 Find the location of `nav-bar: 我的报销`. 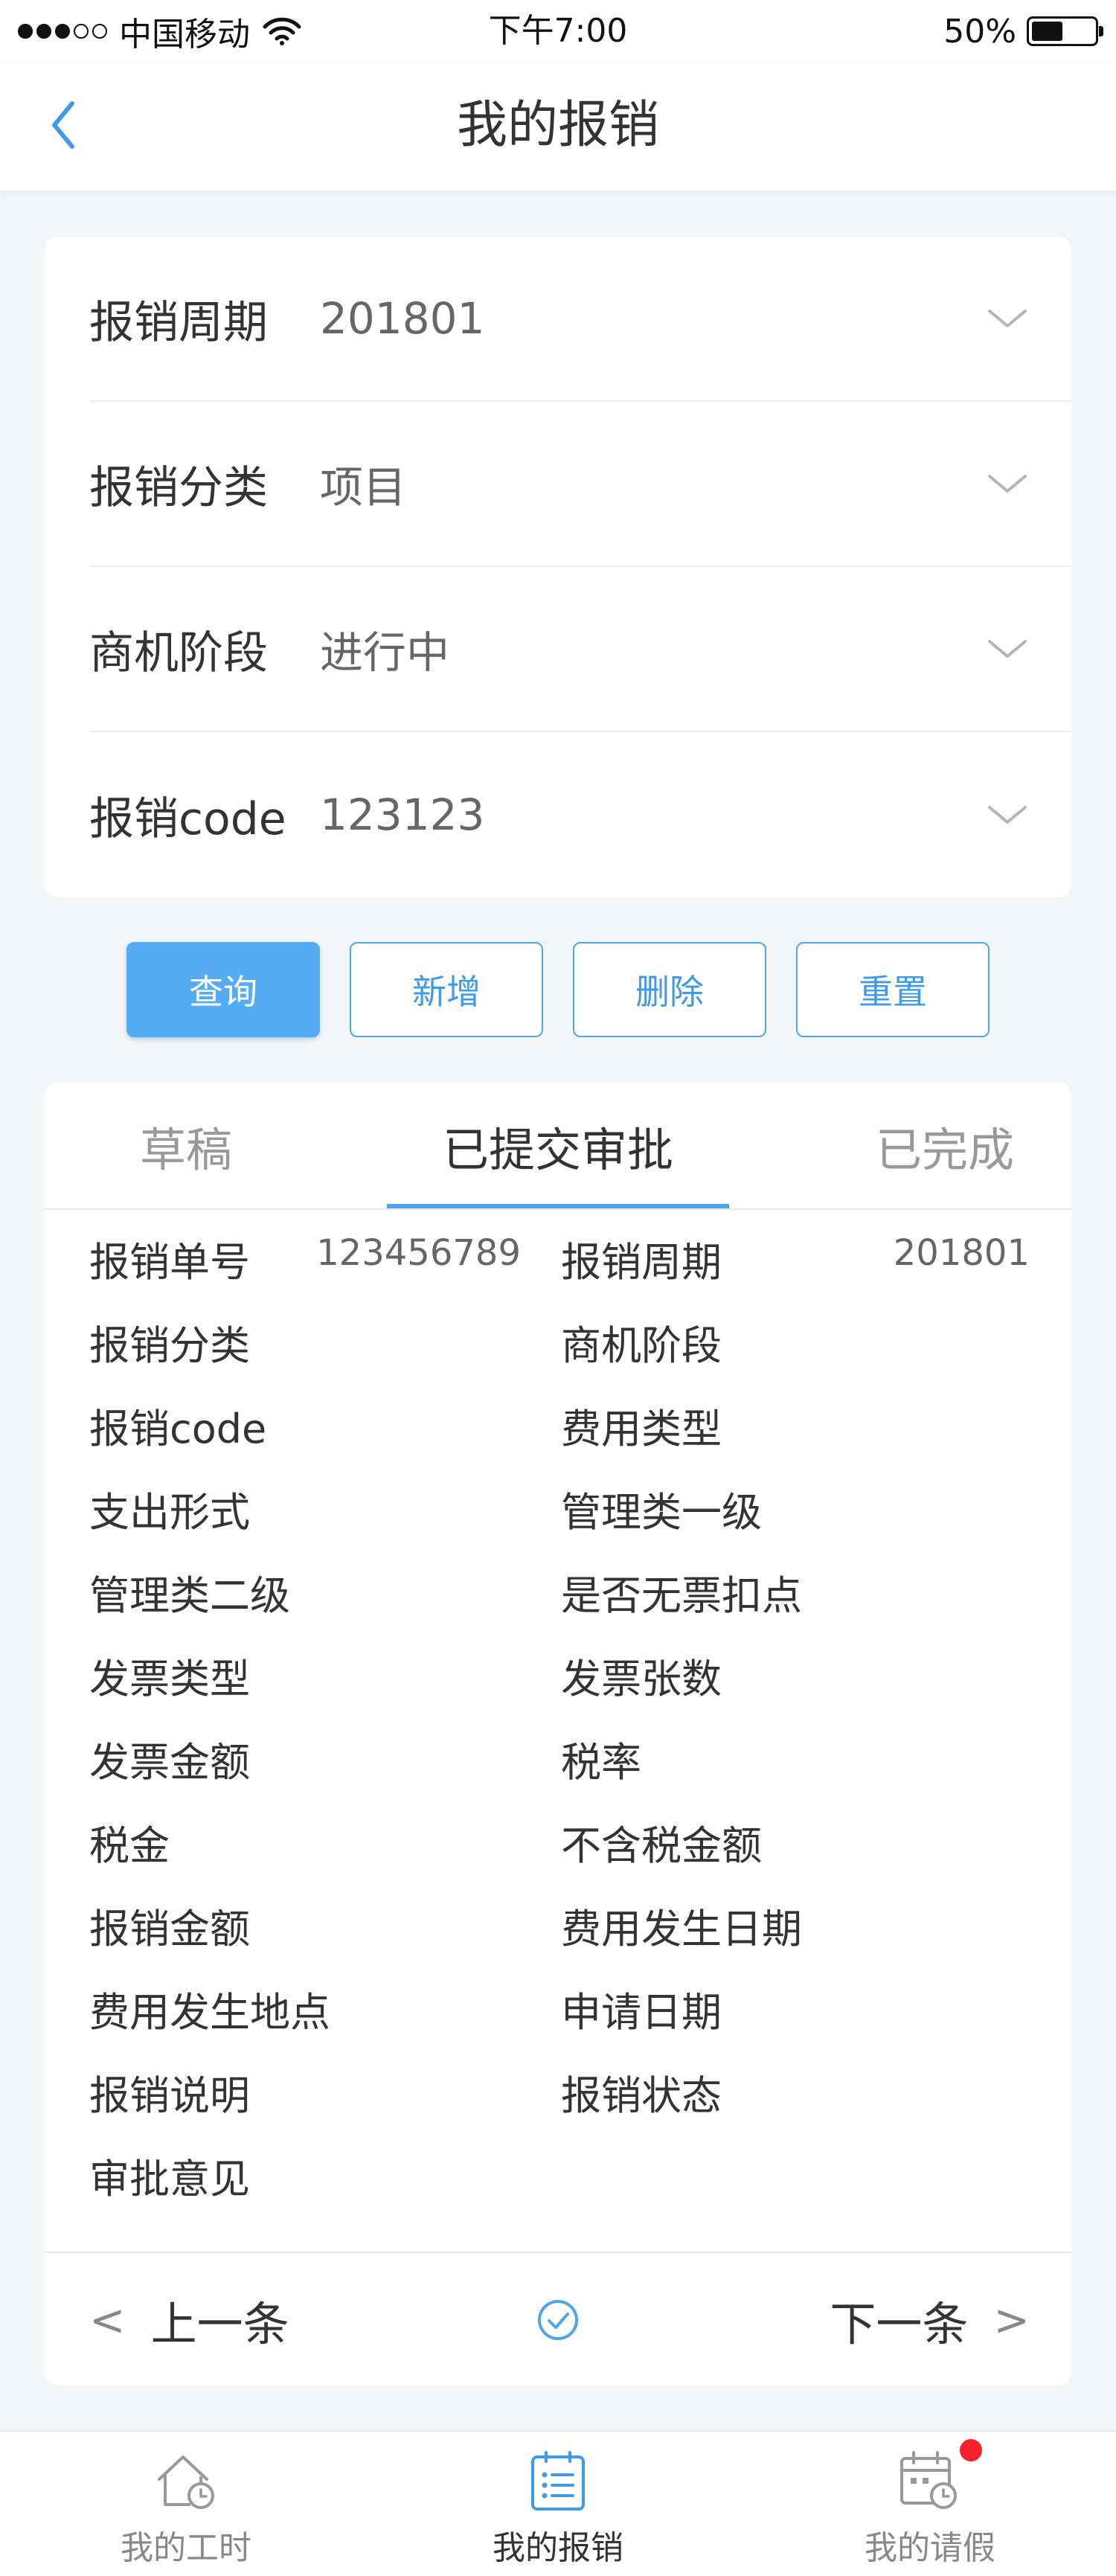

nav-bar: 我的报销 is located at coordinates (558, 127).